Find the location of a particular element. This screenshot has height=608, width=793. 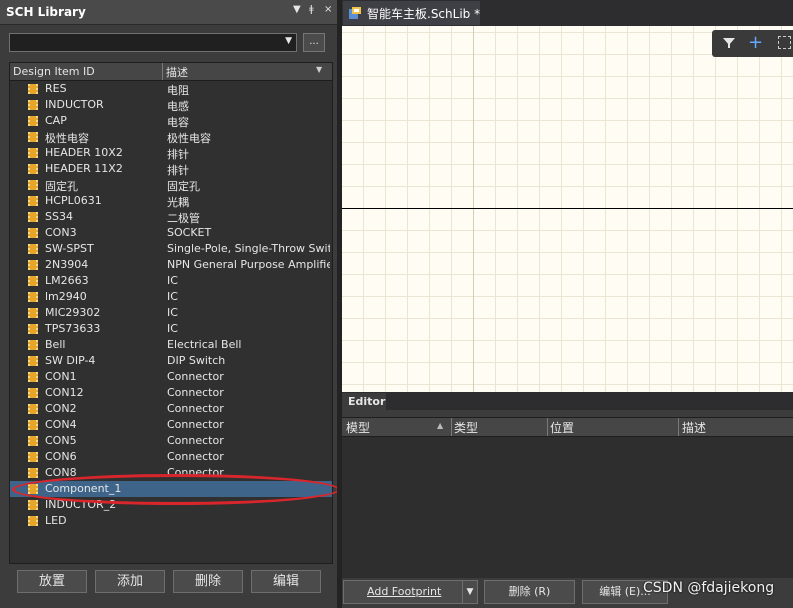

select-rect-icon is located at coordinates (784, 42).